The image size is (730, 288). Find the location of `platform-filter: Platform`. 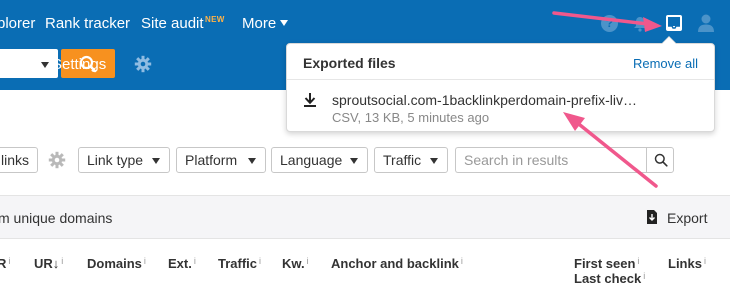

platform-filter: Platform is located at coordinates (221, 160).